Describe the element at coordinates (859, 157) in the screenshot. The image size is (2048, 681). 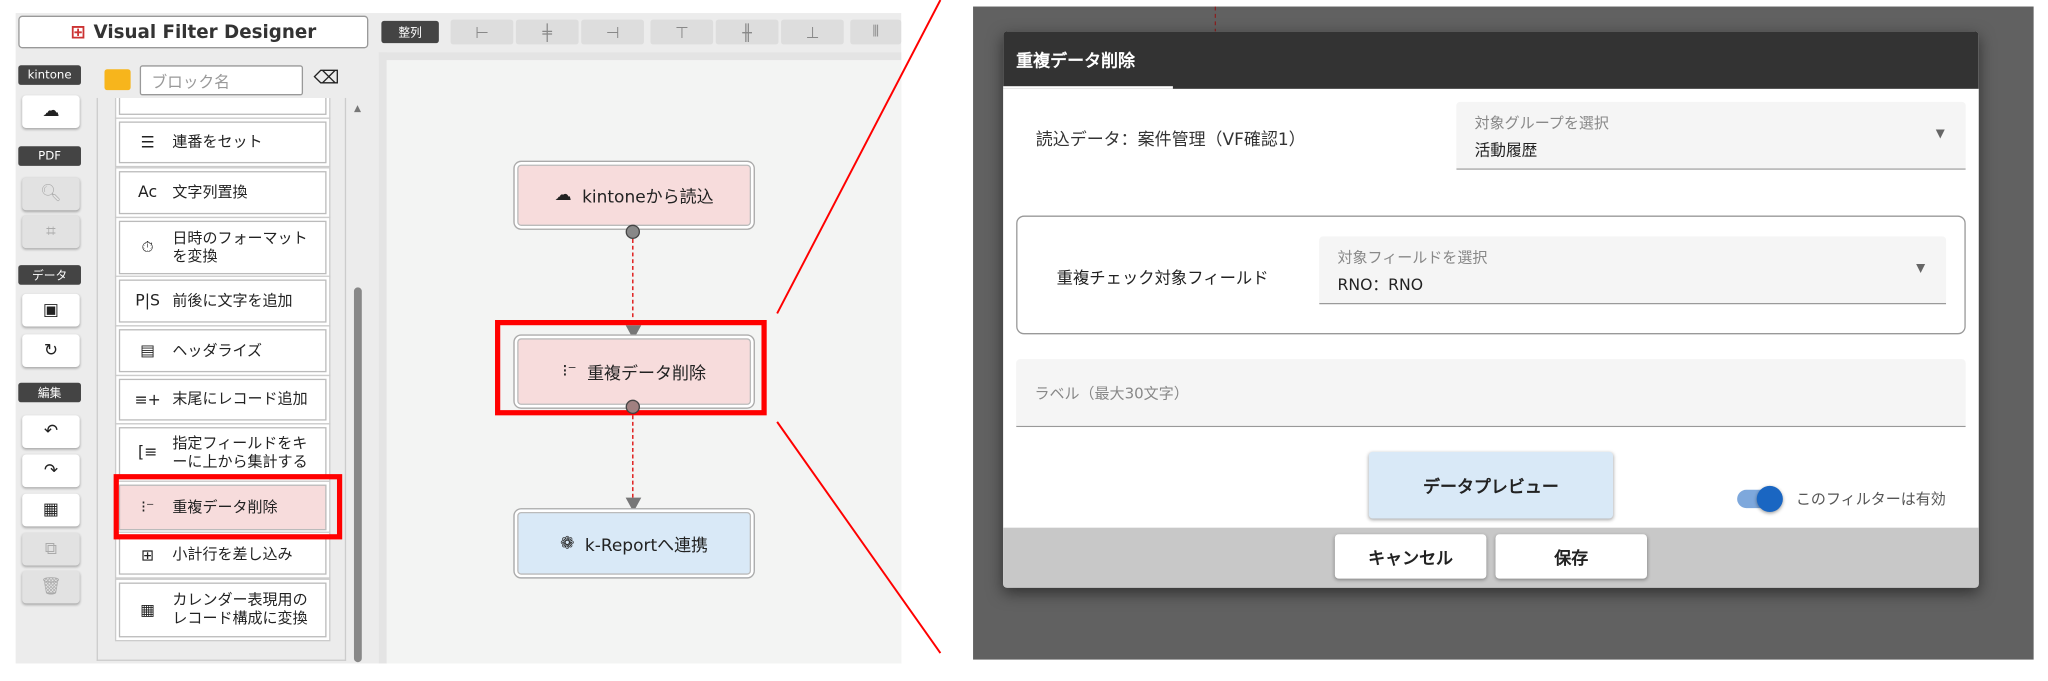
I see `callout-line-top` at that location.